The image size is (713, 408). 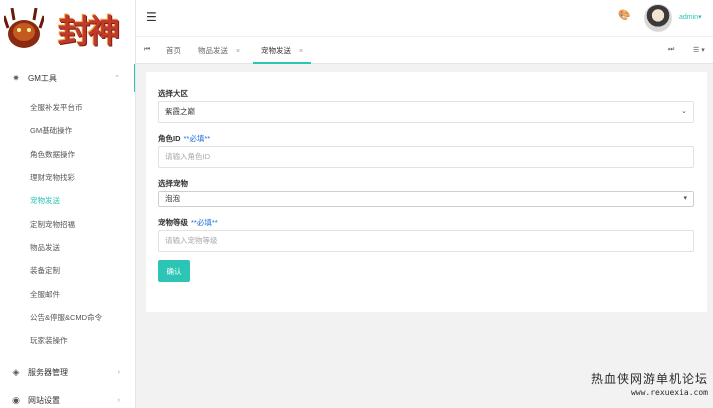 I want to click on sidebar-item-item-send: 物品发送, so click(x=45, y=248).